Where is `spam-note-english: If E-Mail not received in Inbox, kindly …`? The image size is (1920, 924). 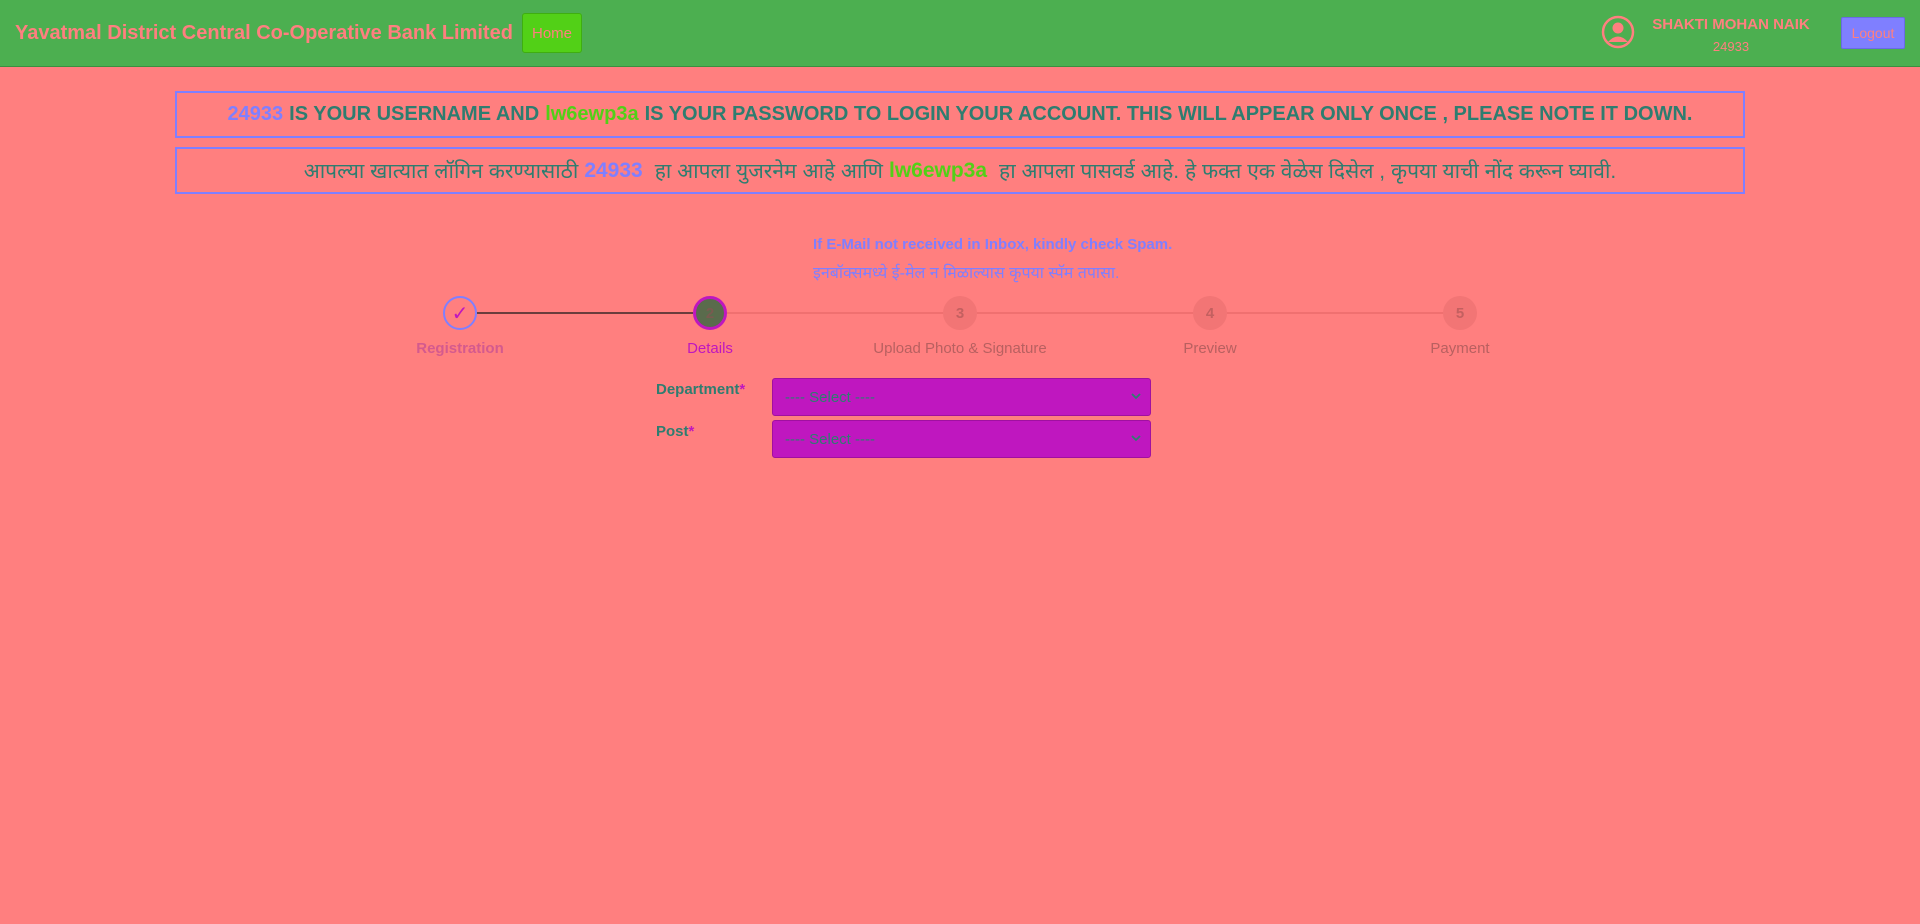
spam-note-english: If E-Mail not received in Inbox, kindly … is located at coordinates (993, 244).